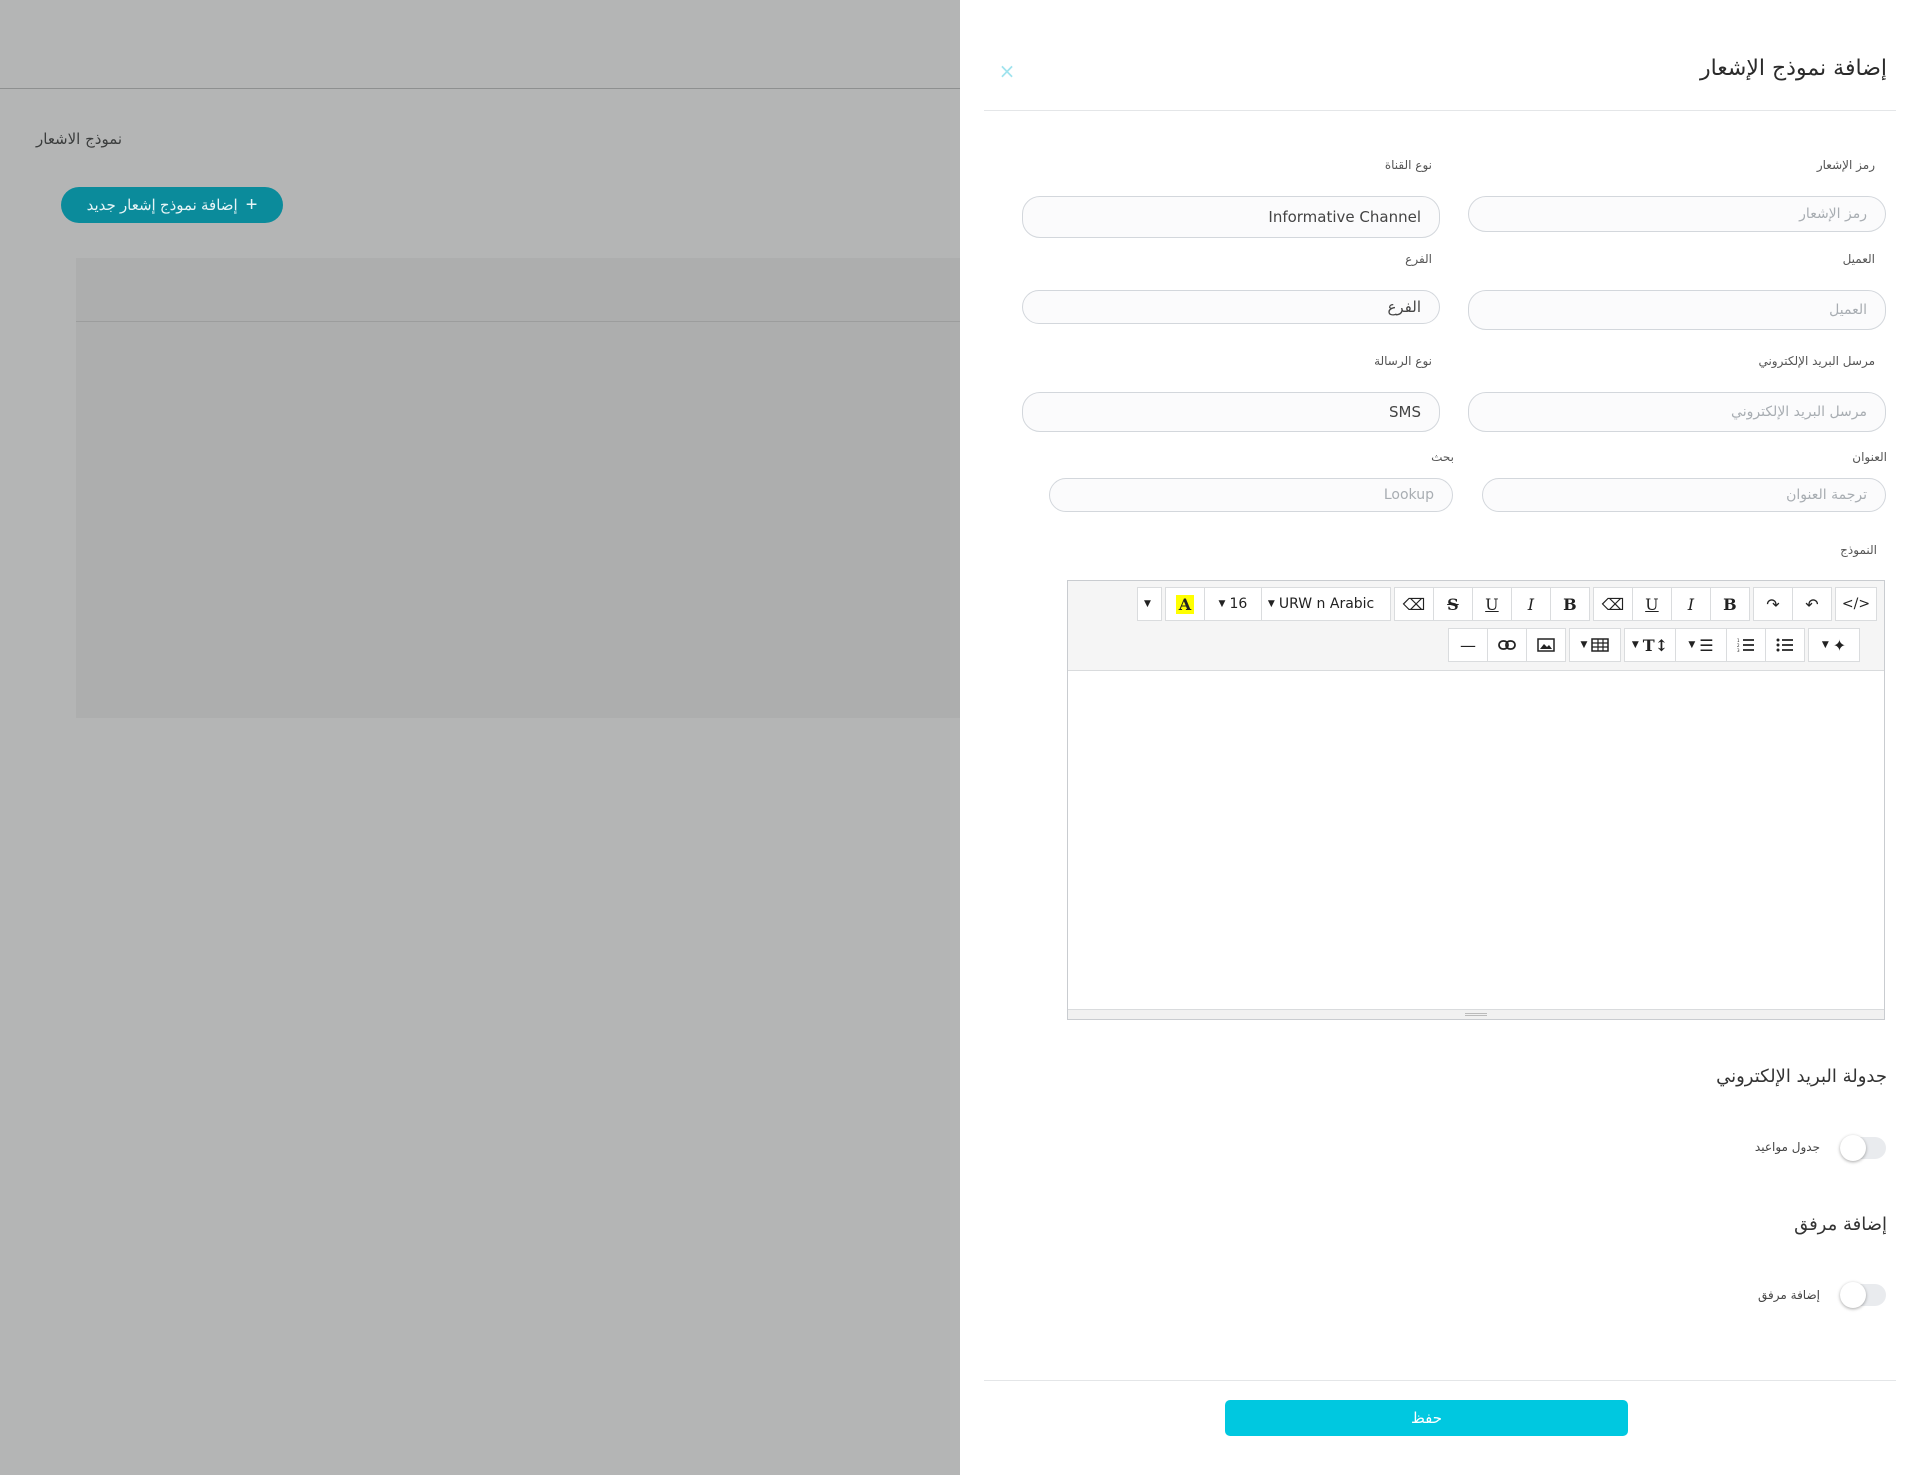  Describe the element at coordinates (1231, 307) in the screenshot. I see `branch-select: الفرع` at that location.